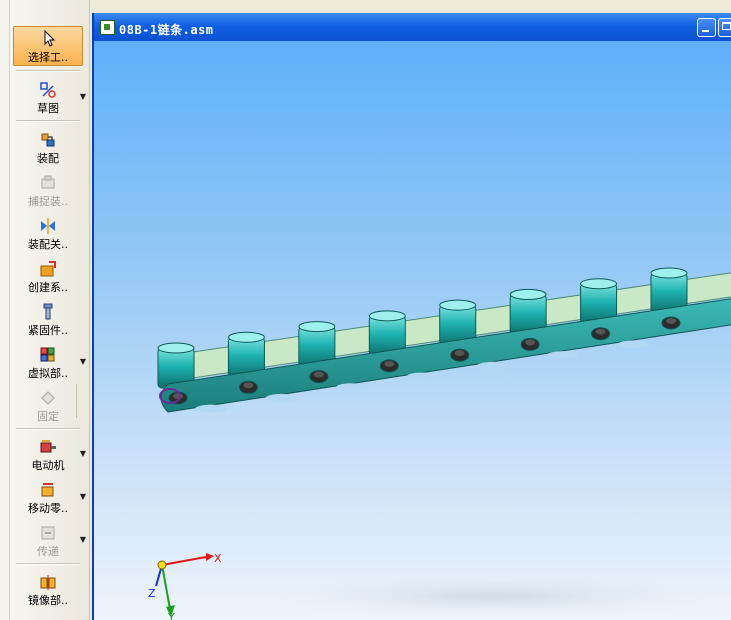 The height and width of the screenshot is (620, 731). I want to click on assemble-button: 装配, so click(48, 148).